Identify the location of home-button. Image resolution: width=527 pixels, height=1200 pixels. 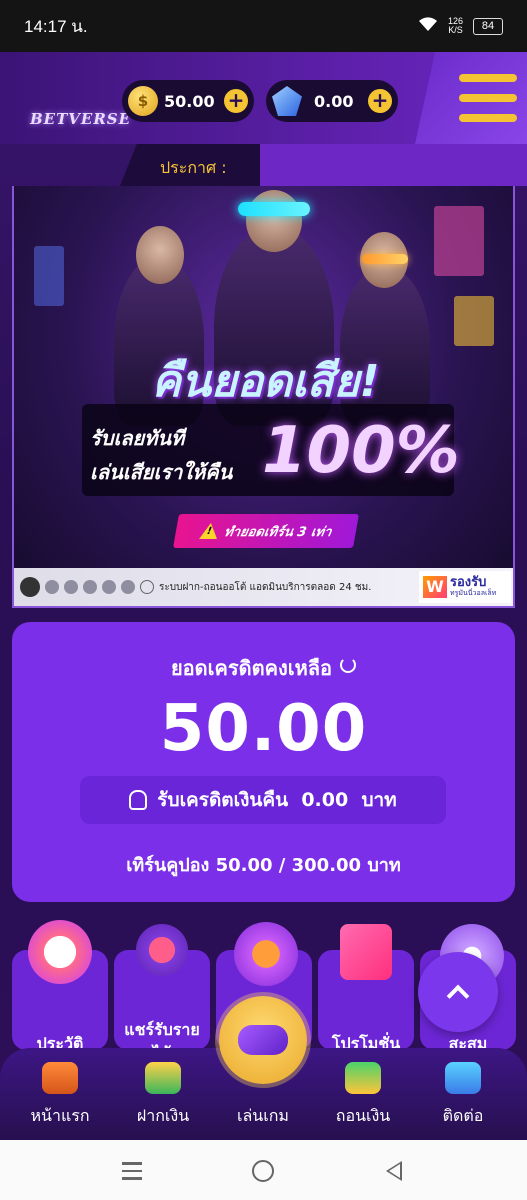
(263, 1171).